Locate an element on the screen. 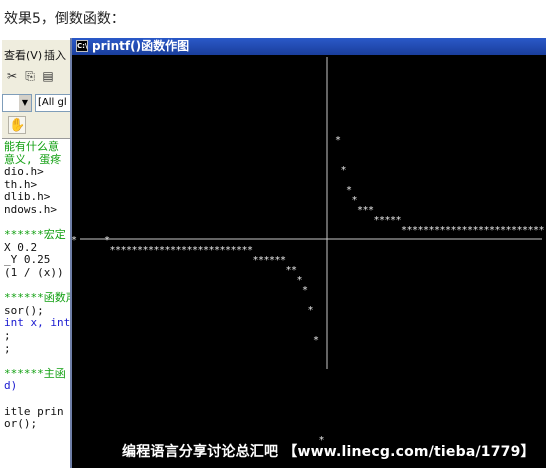 The width and height of the screenshot is (548, 468). code-line: (1 / (x)) is located at coordinates (34, 272).